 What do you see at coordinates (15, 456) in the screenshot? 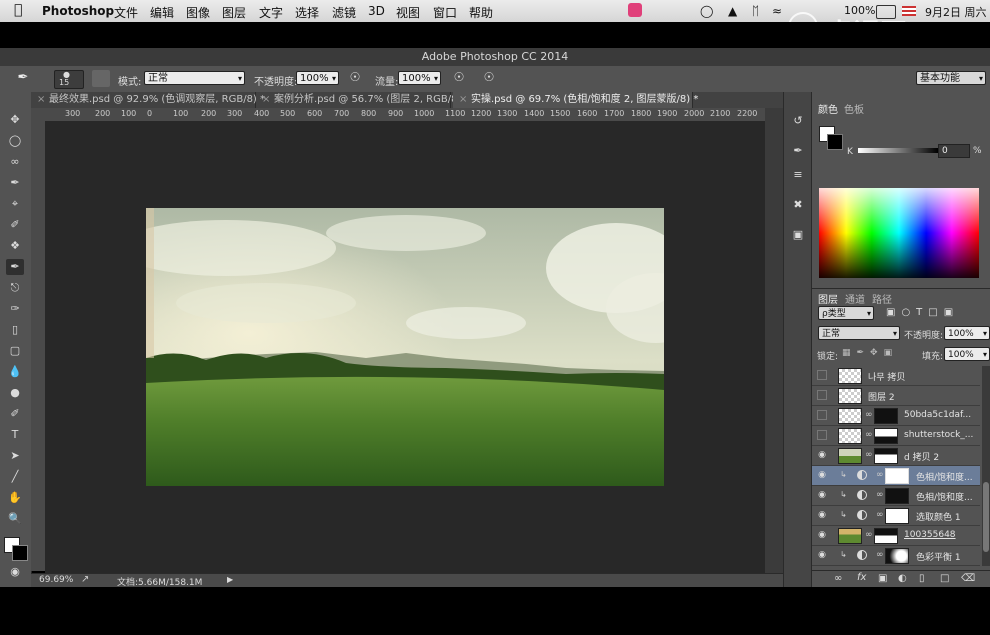
I see `path-select-tool-icon: ➤` at bounding box center [15, 456].